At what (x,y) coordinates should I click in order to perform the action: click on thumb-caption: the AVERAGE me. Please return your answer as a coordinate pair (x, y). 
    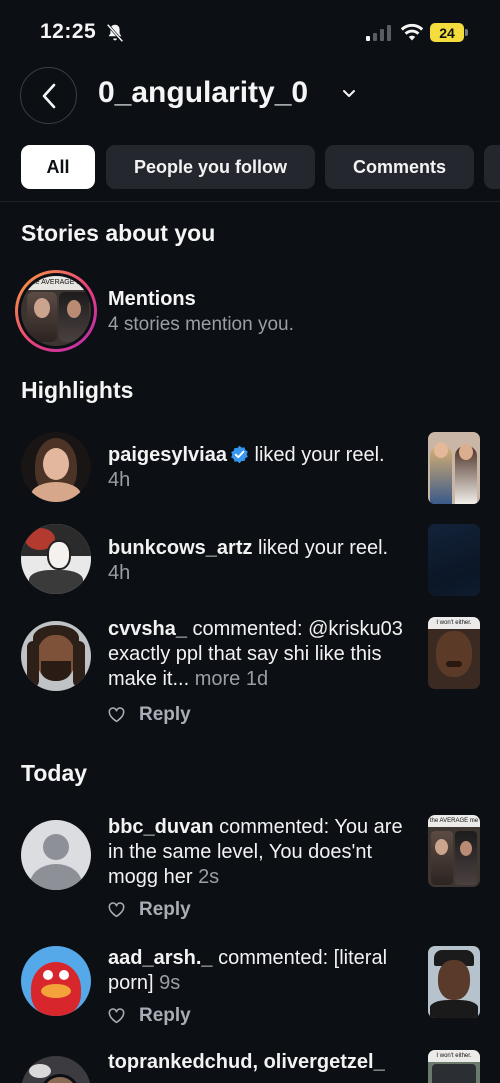
    Looking at the image, I should click on (454, 821).